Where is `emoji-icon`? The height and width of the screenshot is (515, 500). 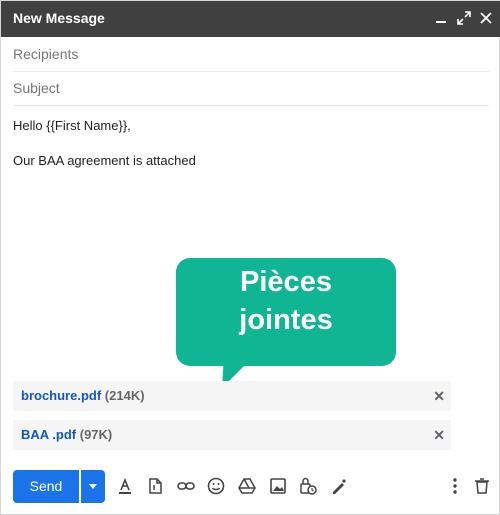 emoji-icon is located at coordinates (216, 486).